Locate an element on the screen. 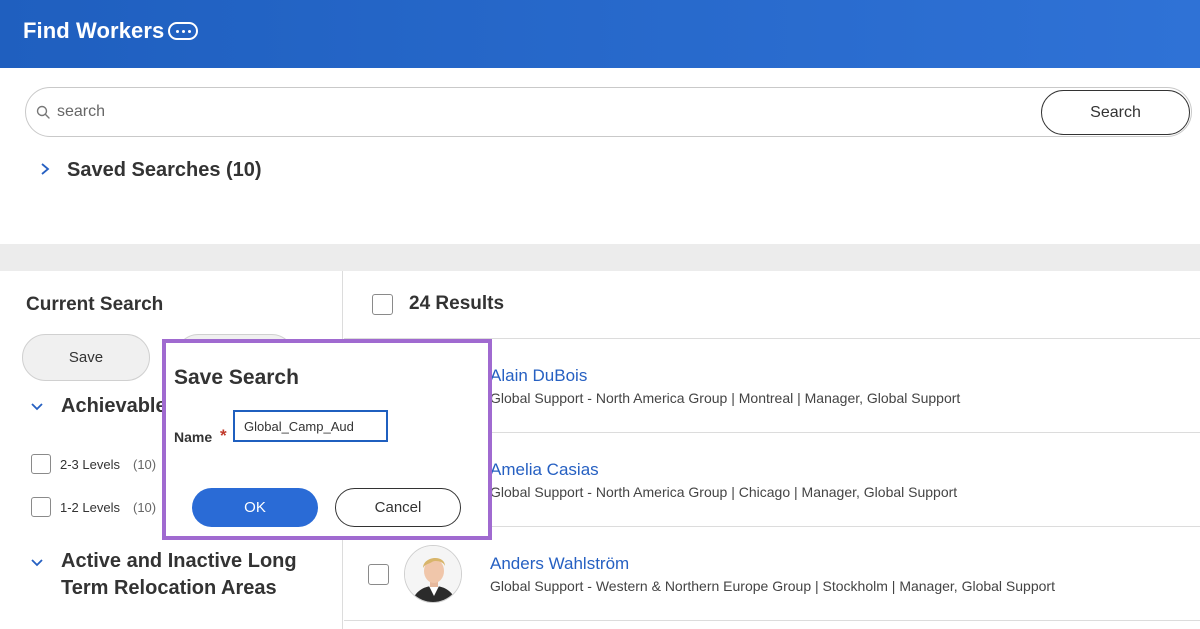  facet-option: 1-2 Levels (10) is located at coordinates (93, 507).